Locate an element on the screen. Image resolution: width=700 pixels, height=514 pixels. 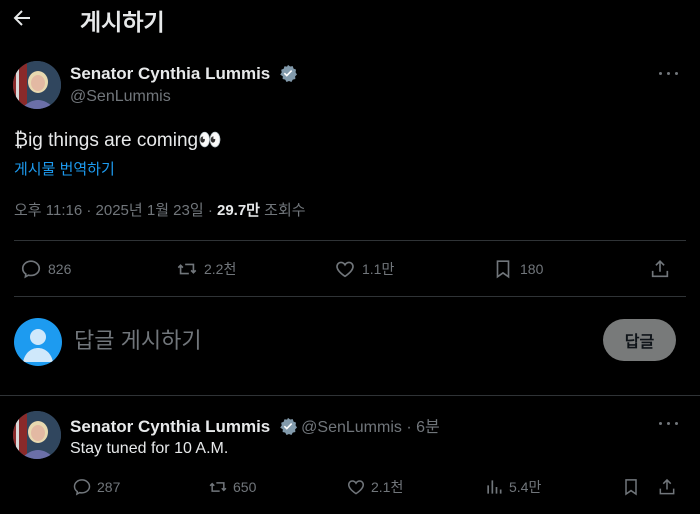
reply-bookmark-button is located at coordinates (631, 487).